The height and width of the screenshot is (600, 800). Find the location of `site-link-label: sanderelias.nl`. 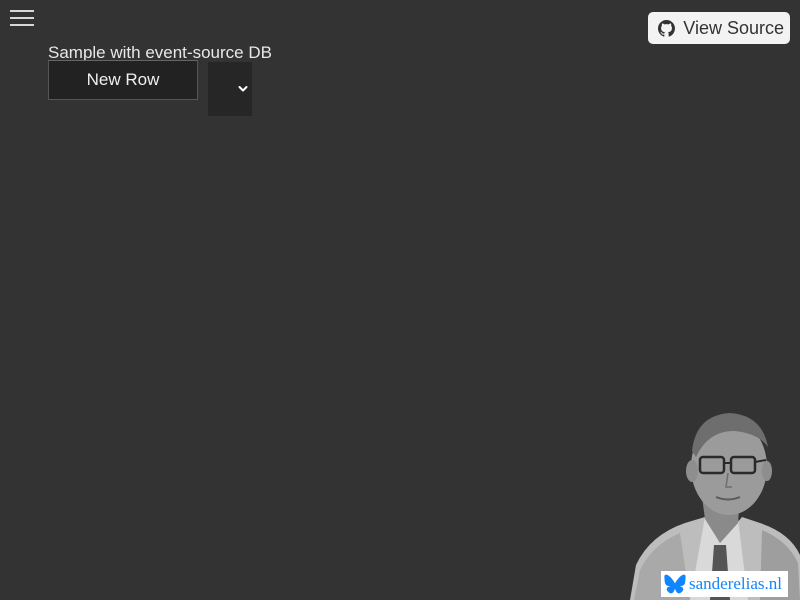

site-link-label: sanderelias.nl is located at coordinates (735, 583).